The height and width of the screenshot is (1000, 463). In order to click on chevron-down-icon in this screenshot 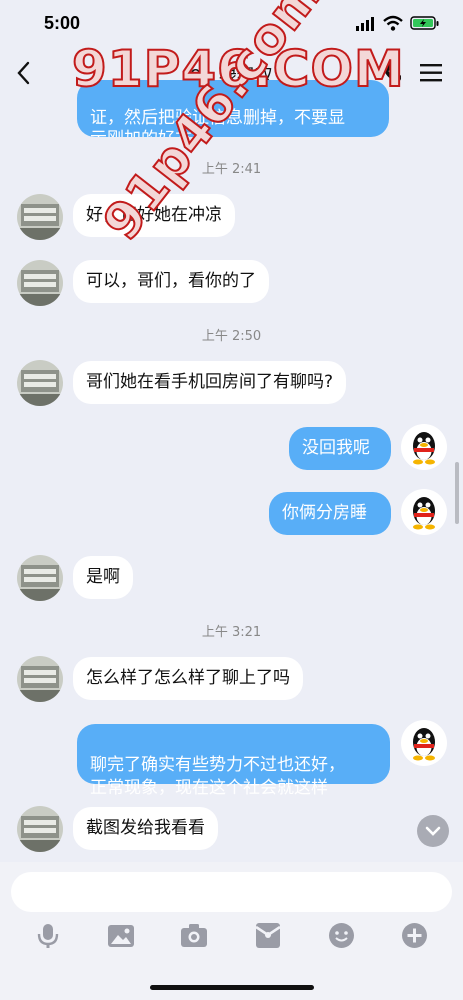, I will do `click(433, 831)`.